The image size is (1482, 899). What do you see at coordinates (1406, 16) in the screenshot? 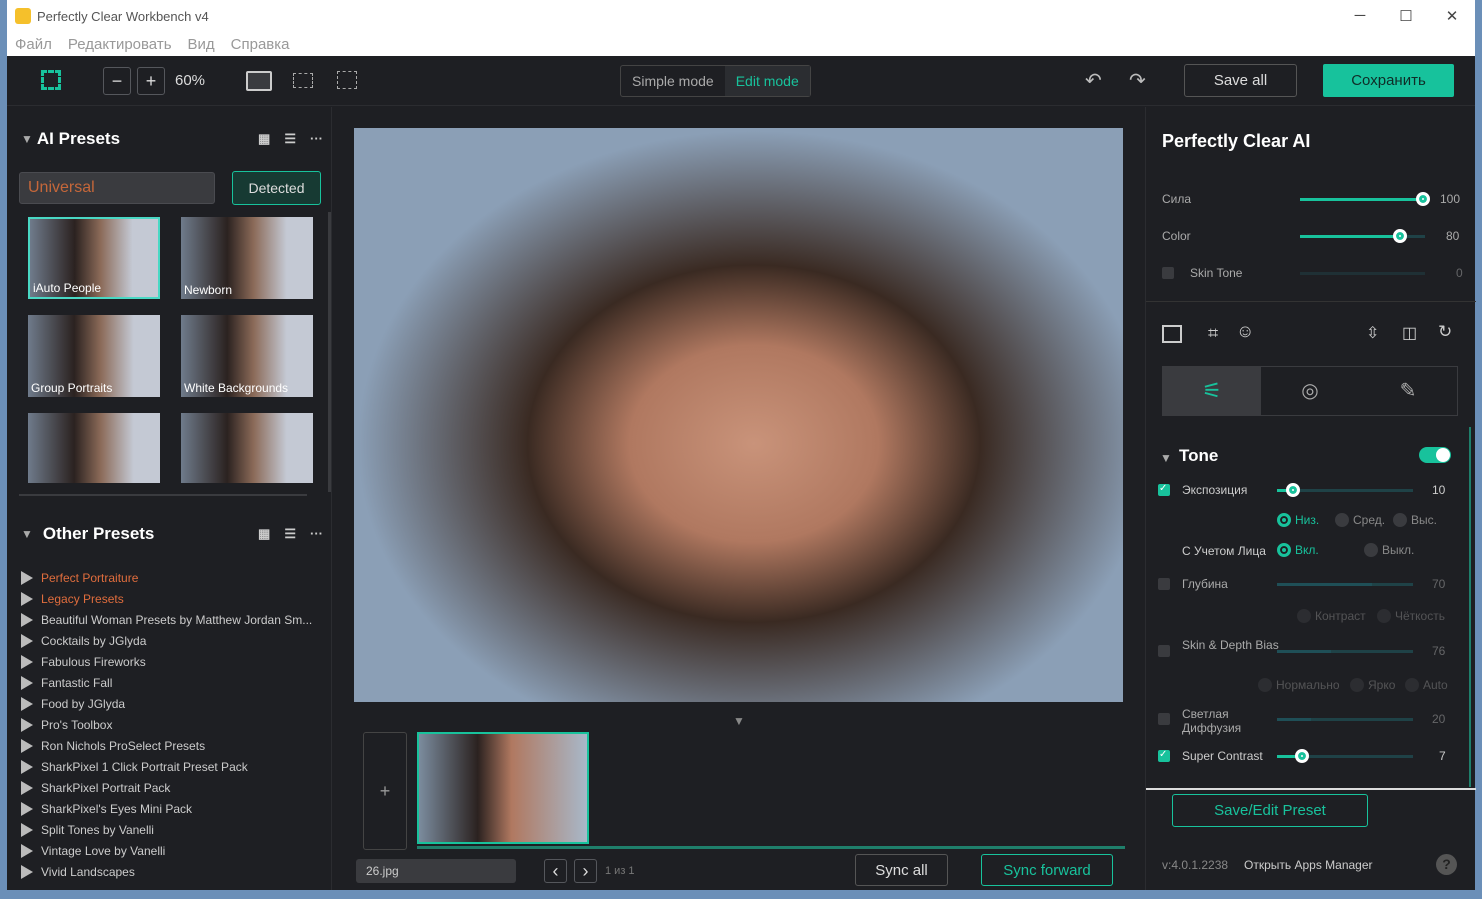
I see `maximize-button: ☐` at bounding box center [1406, 16].